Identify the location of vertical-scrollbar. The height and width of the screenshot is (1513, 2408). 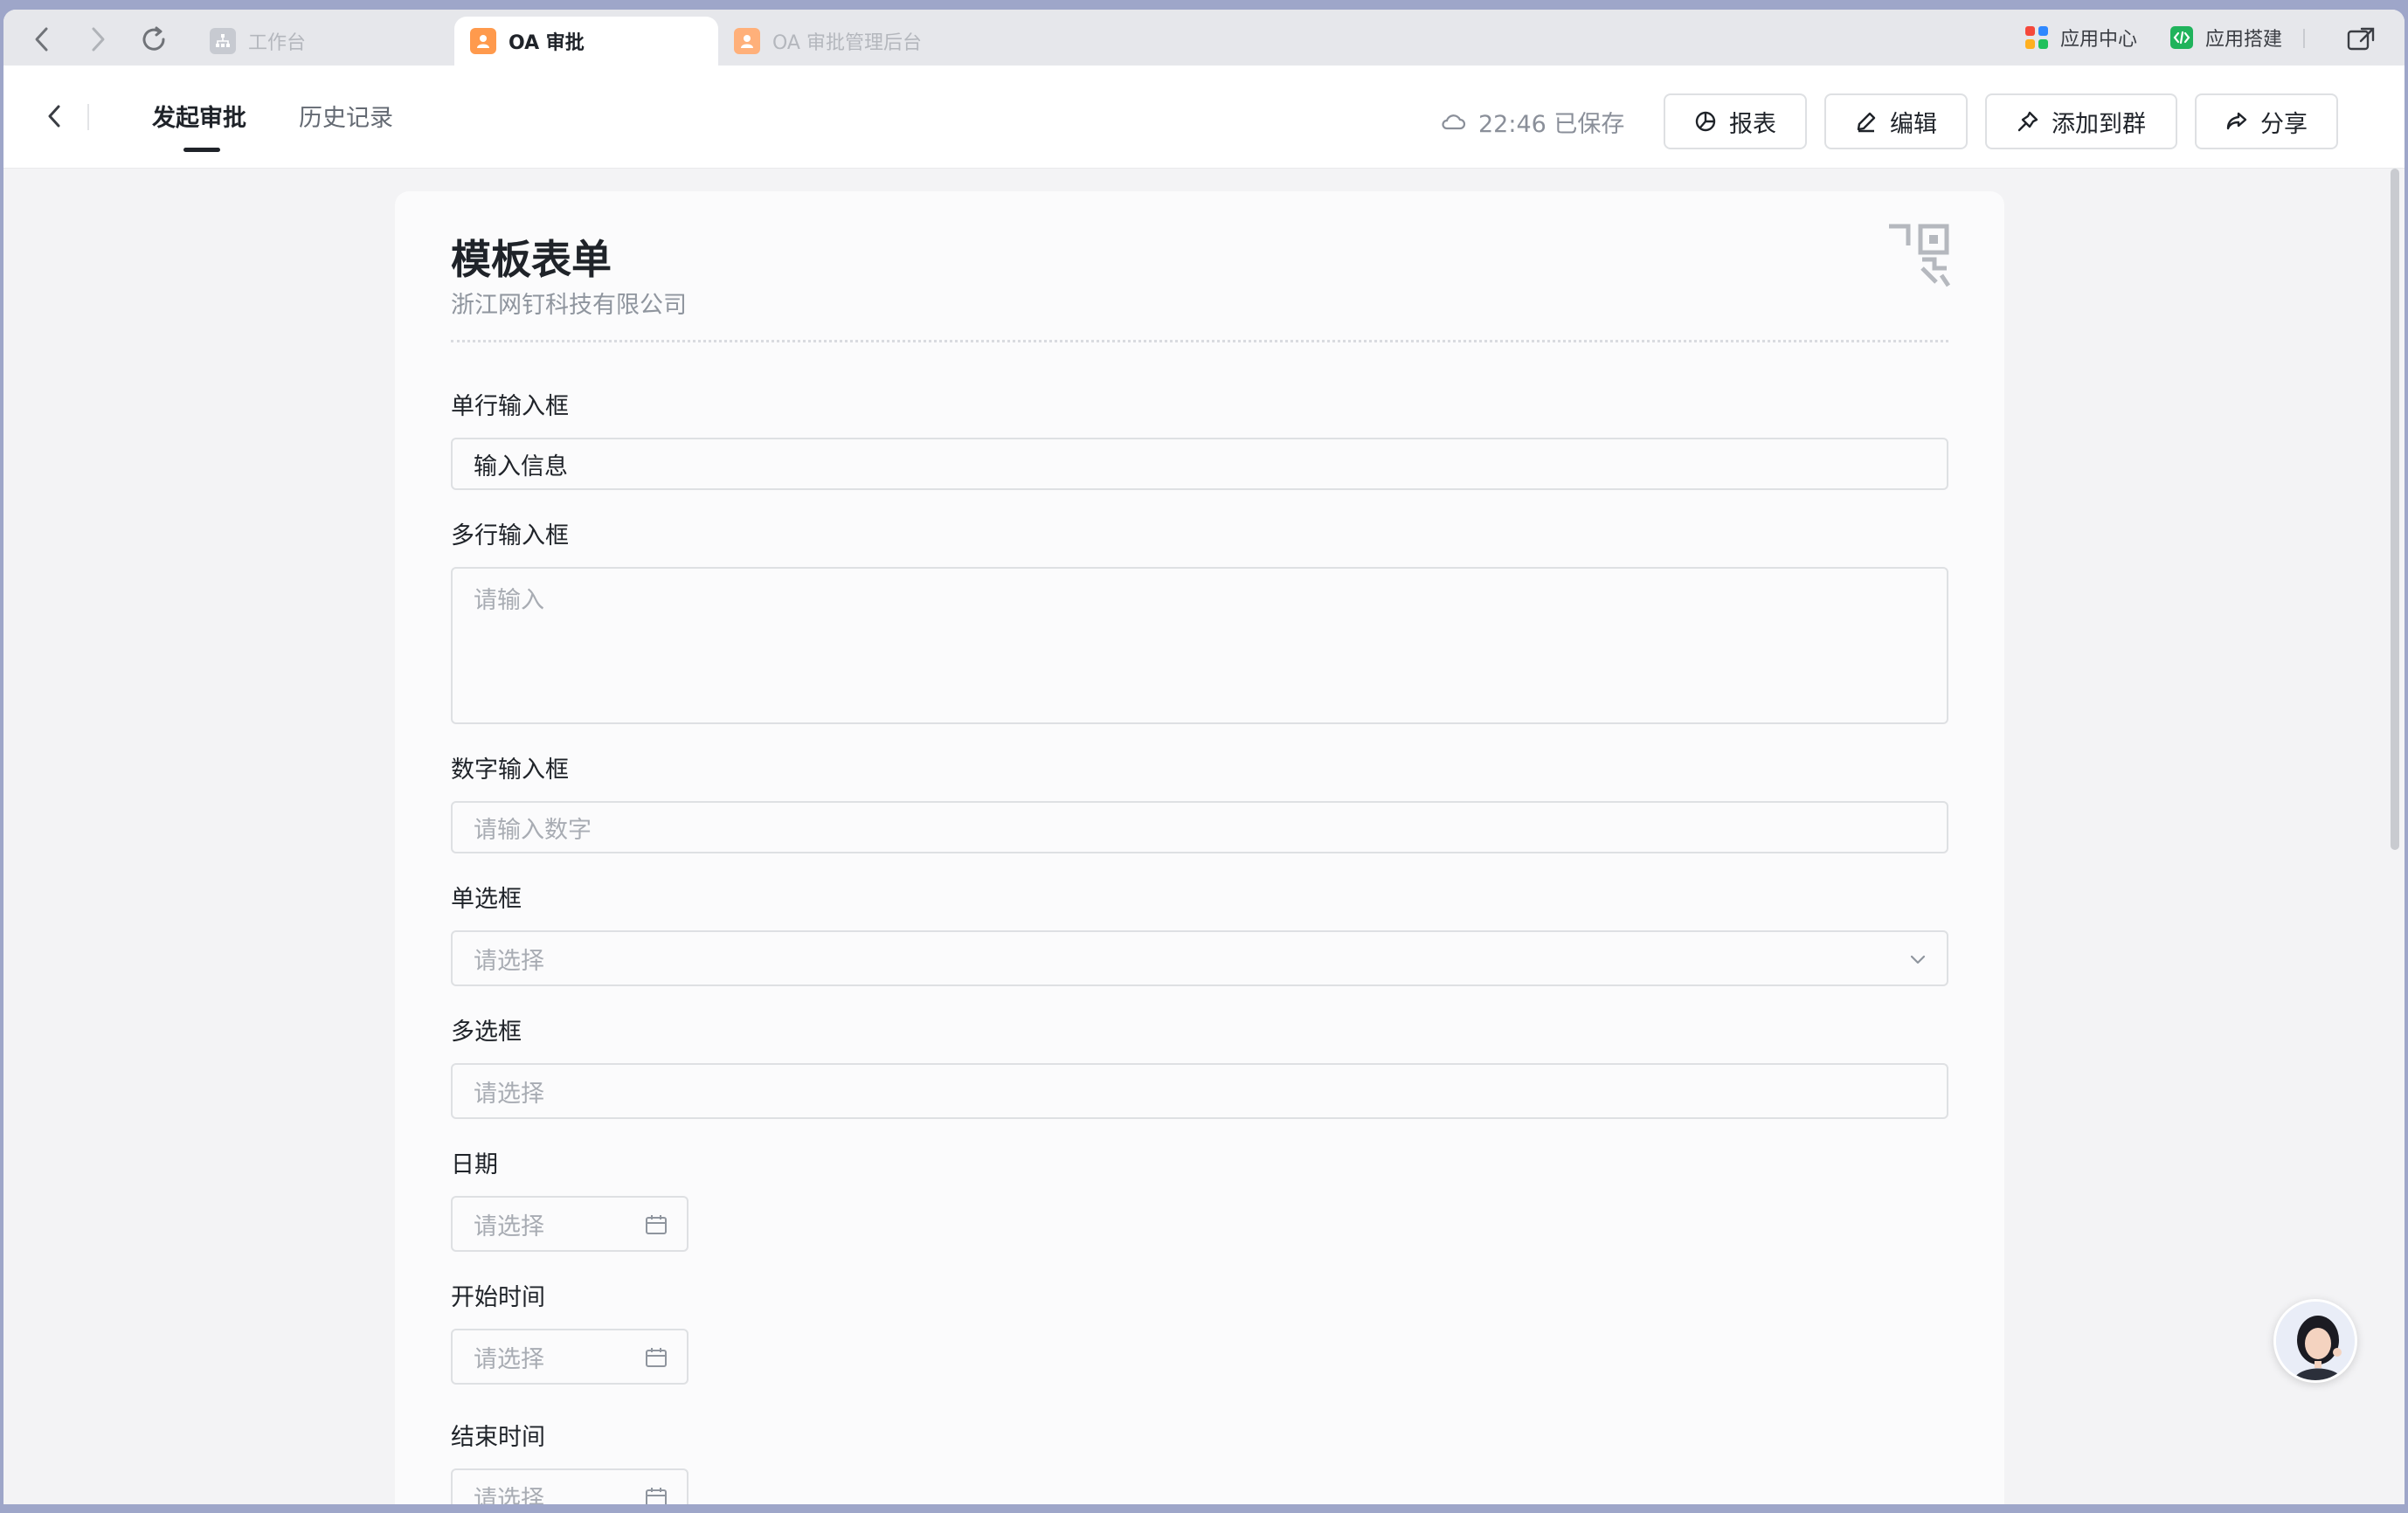
(2395, 509).